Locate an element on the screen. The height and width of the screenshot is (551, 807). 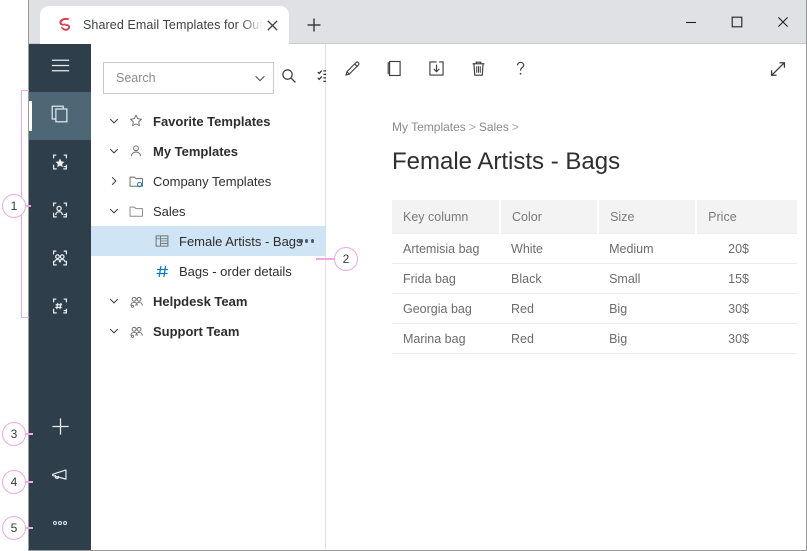
hash-page-icon is located at coordinates (60, 308).